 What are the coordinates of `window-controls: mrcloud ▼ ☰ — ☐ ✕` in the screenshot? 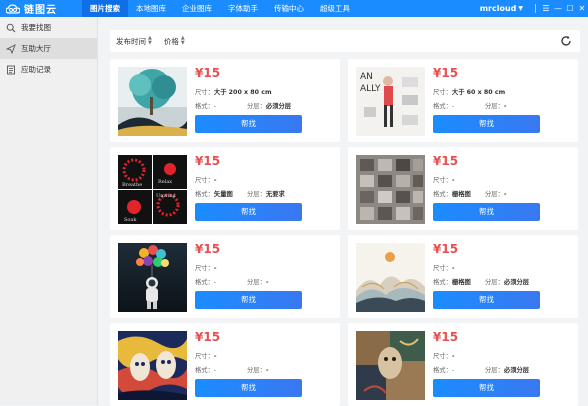 It's located at (534, 8).